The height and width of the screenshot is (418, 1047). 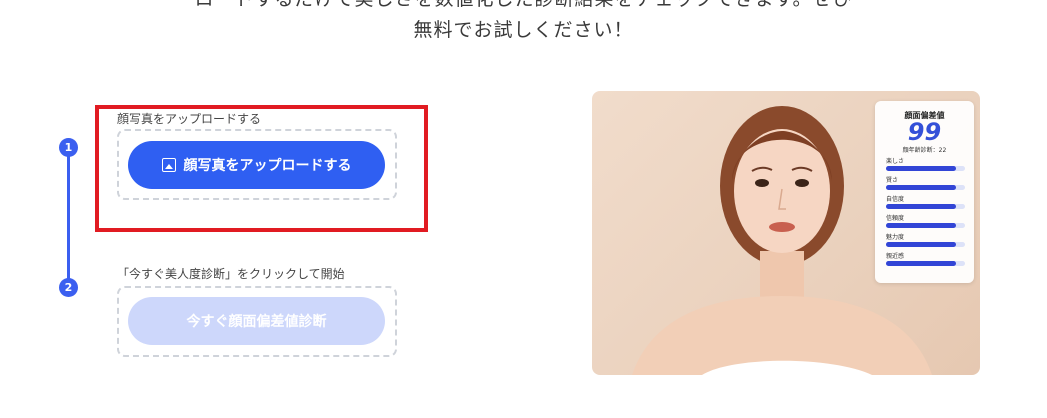 What do you see at coordinates (924, 132) in the screenshot?
I see `score-value: 99` at bounding box center [924, 132].